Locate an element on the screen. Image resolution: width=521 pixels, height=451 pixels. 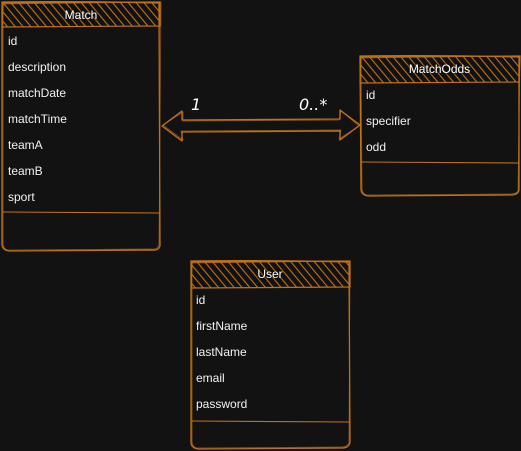
user-field-email: email is located at coordinates (210, 378).